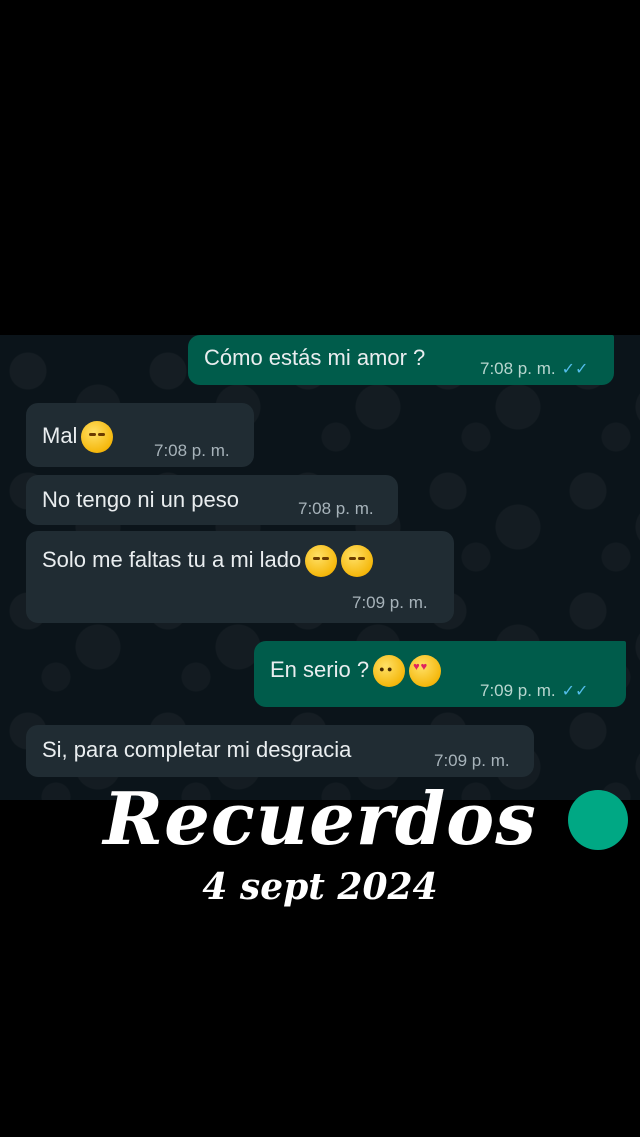 The width and height of the screenshot is (640, 1137). Describe the element at coordinates (140, 499) in the screenshot. I see `message-text: No tengo ni un peso` at that location.